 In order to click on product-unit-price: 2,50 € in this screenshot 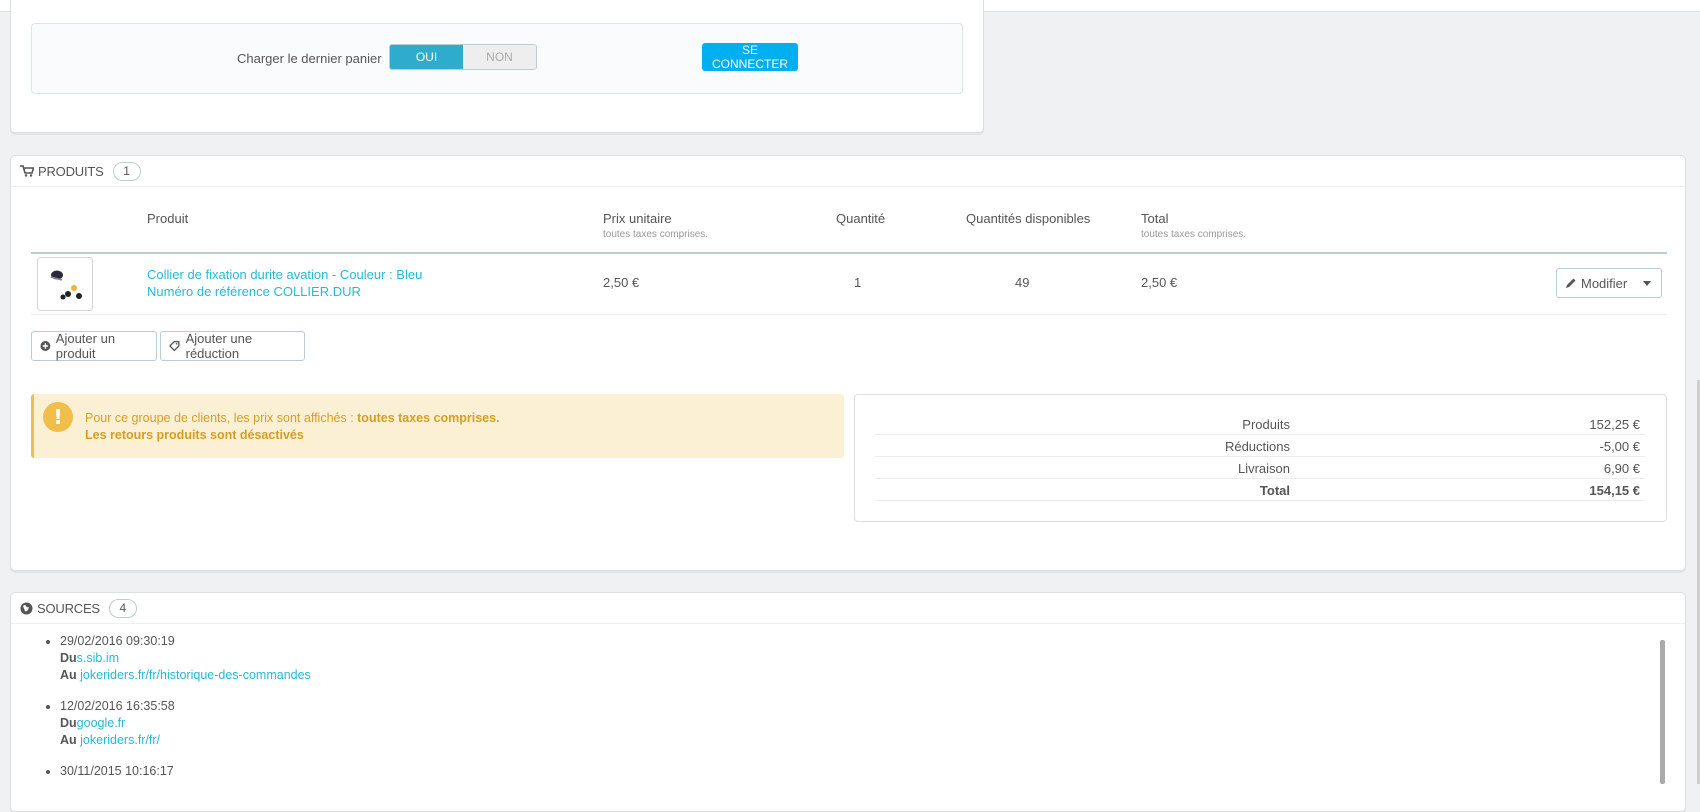, I will do `click(621, 282)`.